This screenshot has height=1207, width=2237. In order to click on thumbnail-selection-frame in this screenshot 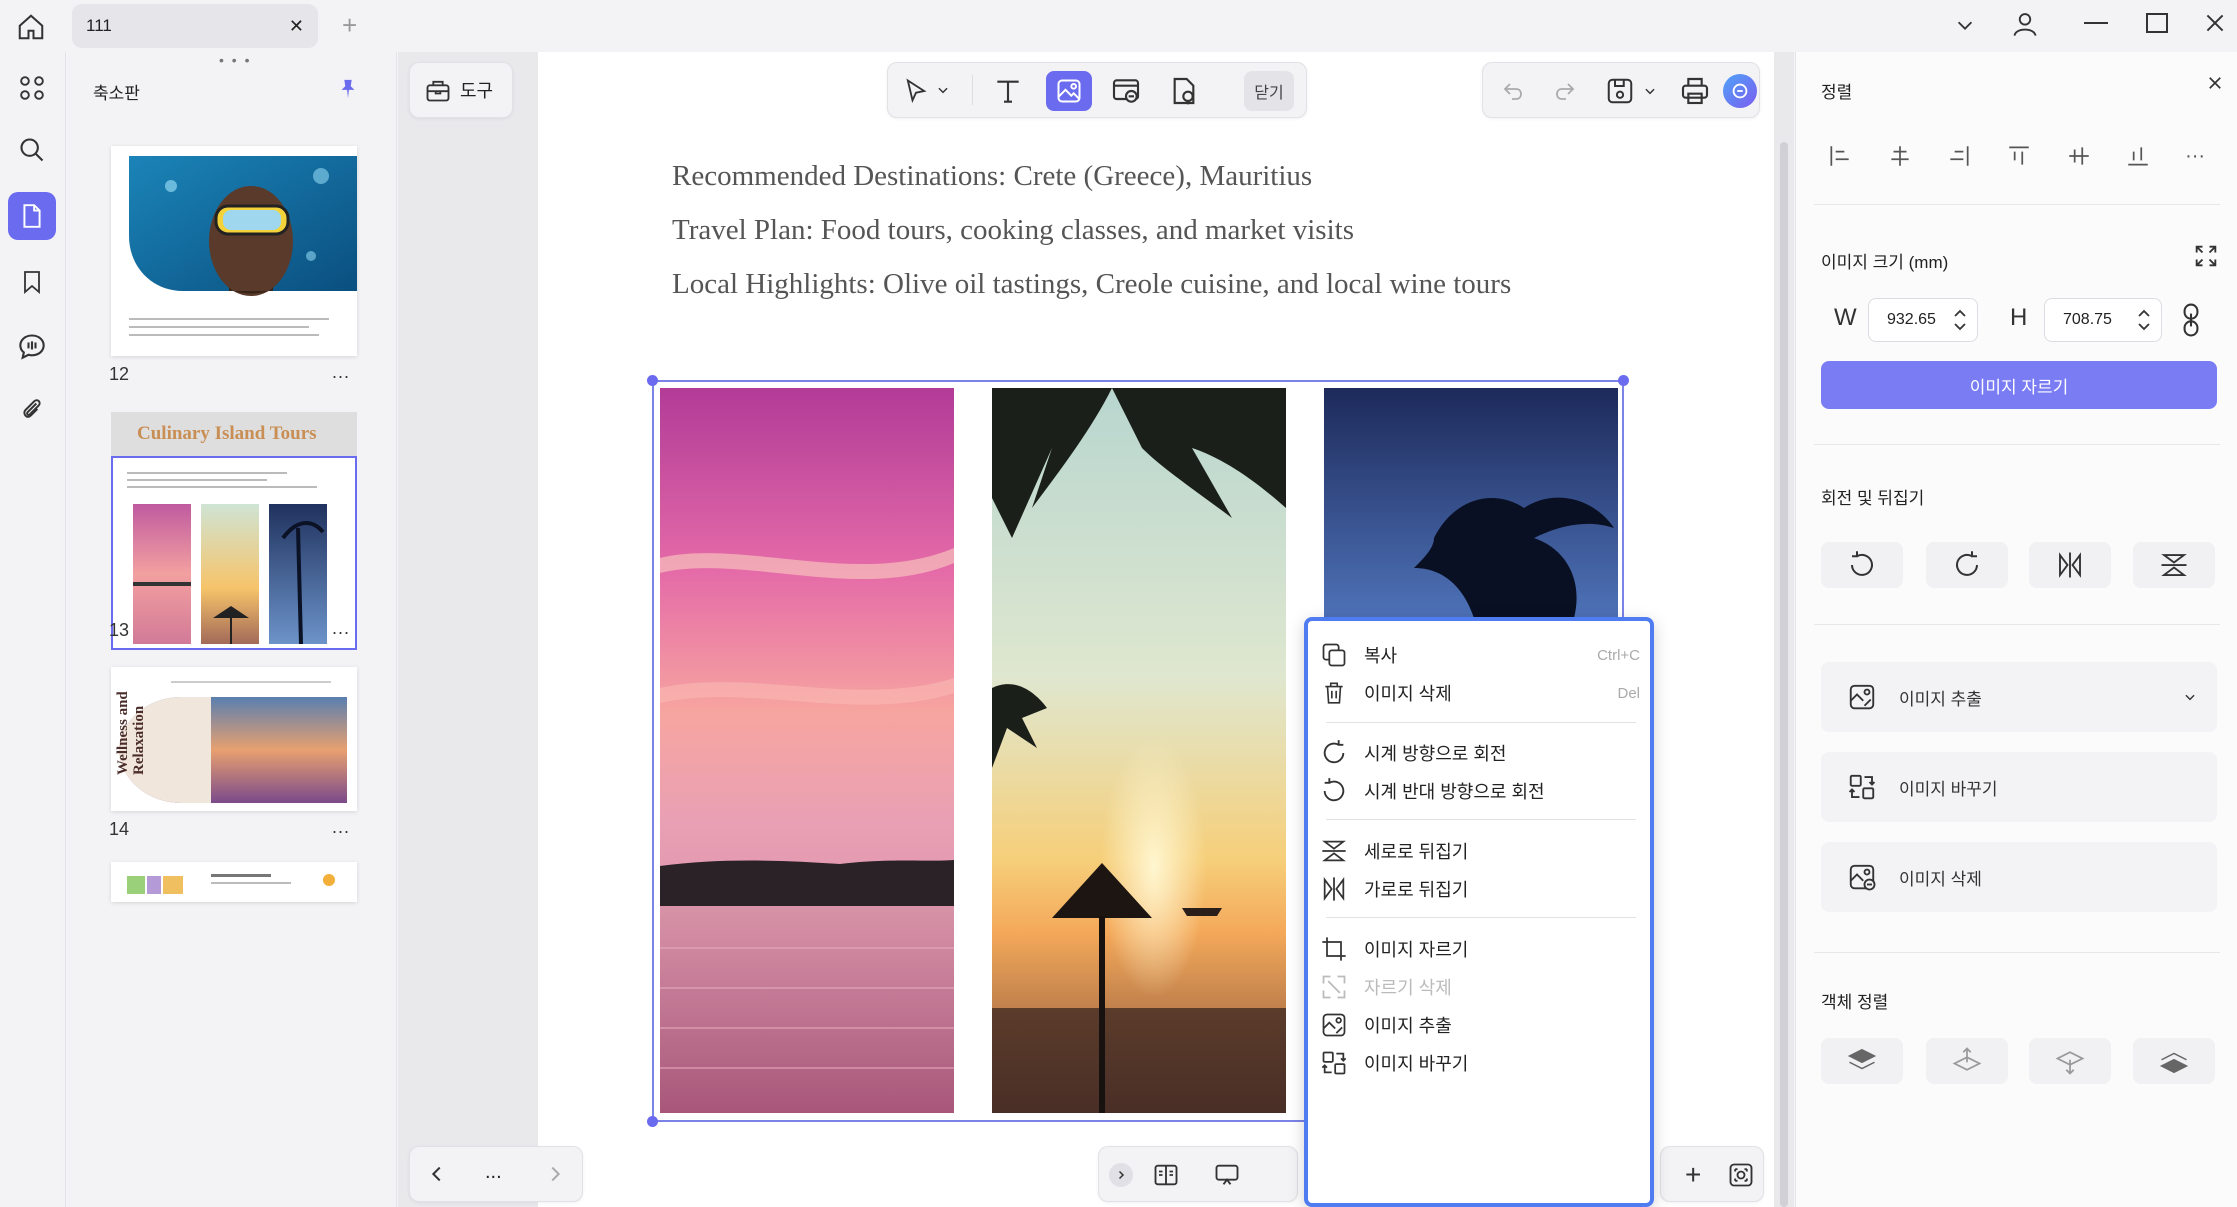, I will do `click(234, 553)`.